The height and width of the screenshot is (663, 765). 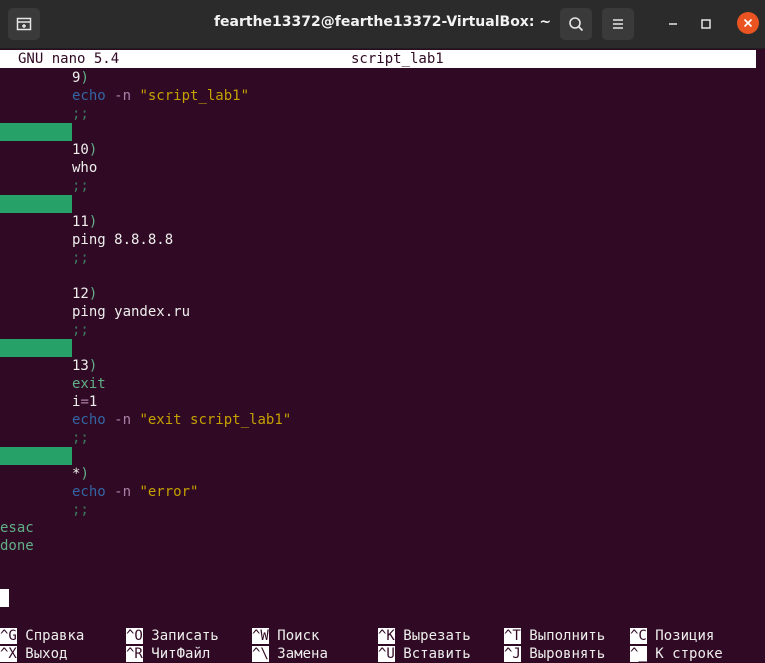 I want to click on shortcut-label: Выровнять, so click(x=567, y=654).